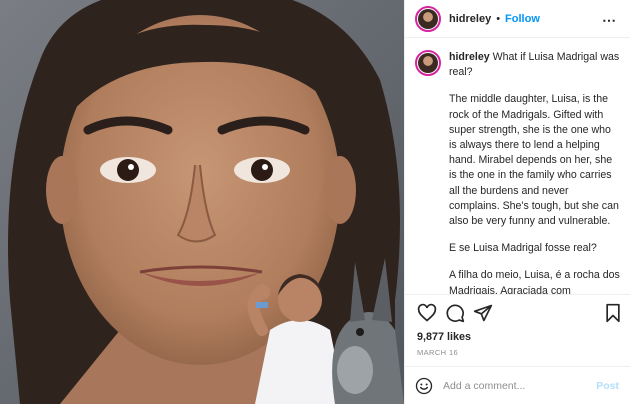 This screenshot has height=404, width=630. What do you see at coordinates (613, 313) in the screenshot?
I see `bookmark-icon` at bounding box center [613, 313].